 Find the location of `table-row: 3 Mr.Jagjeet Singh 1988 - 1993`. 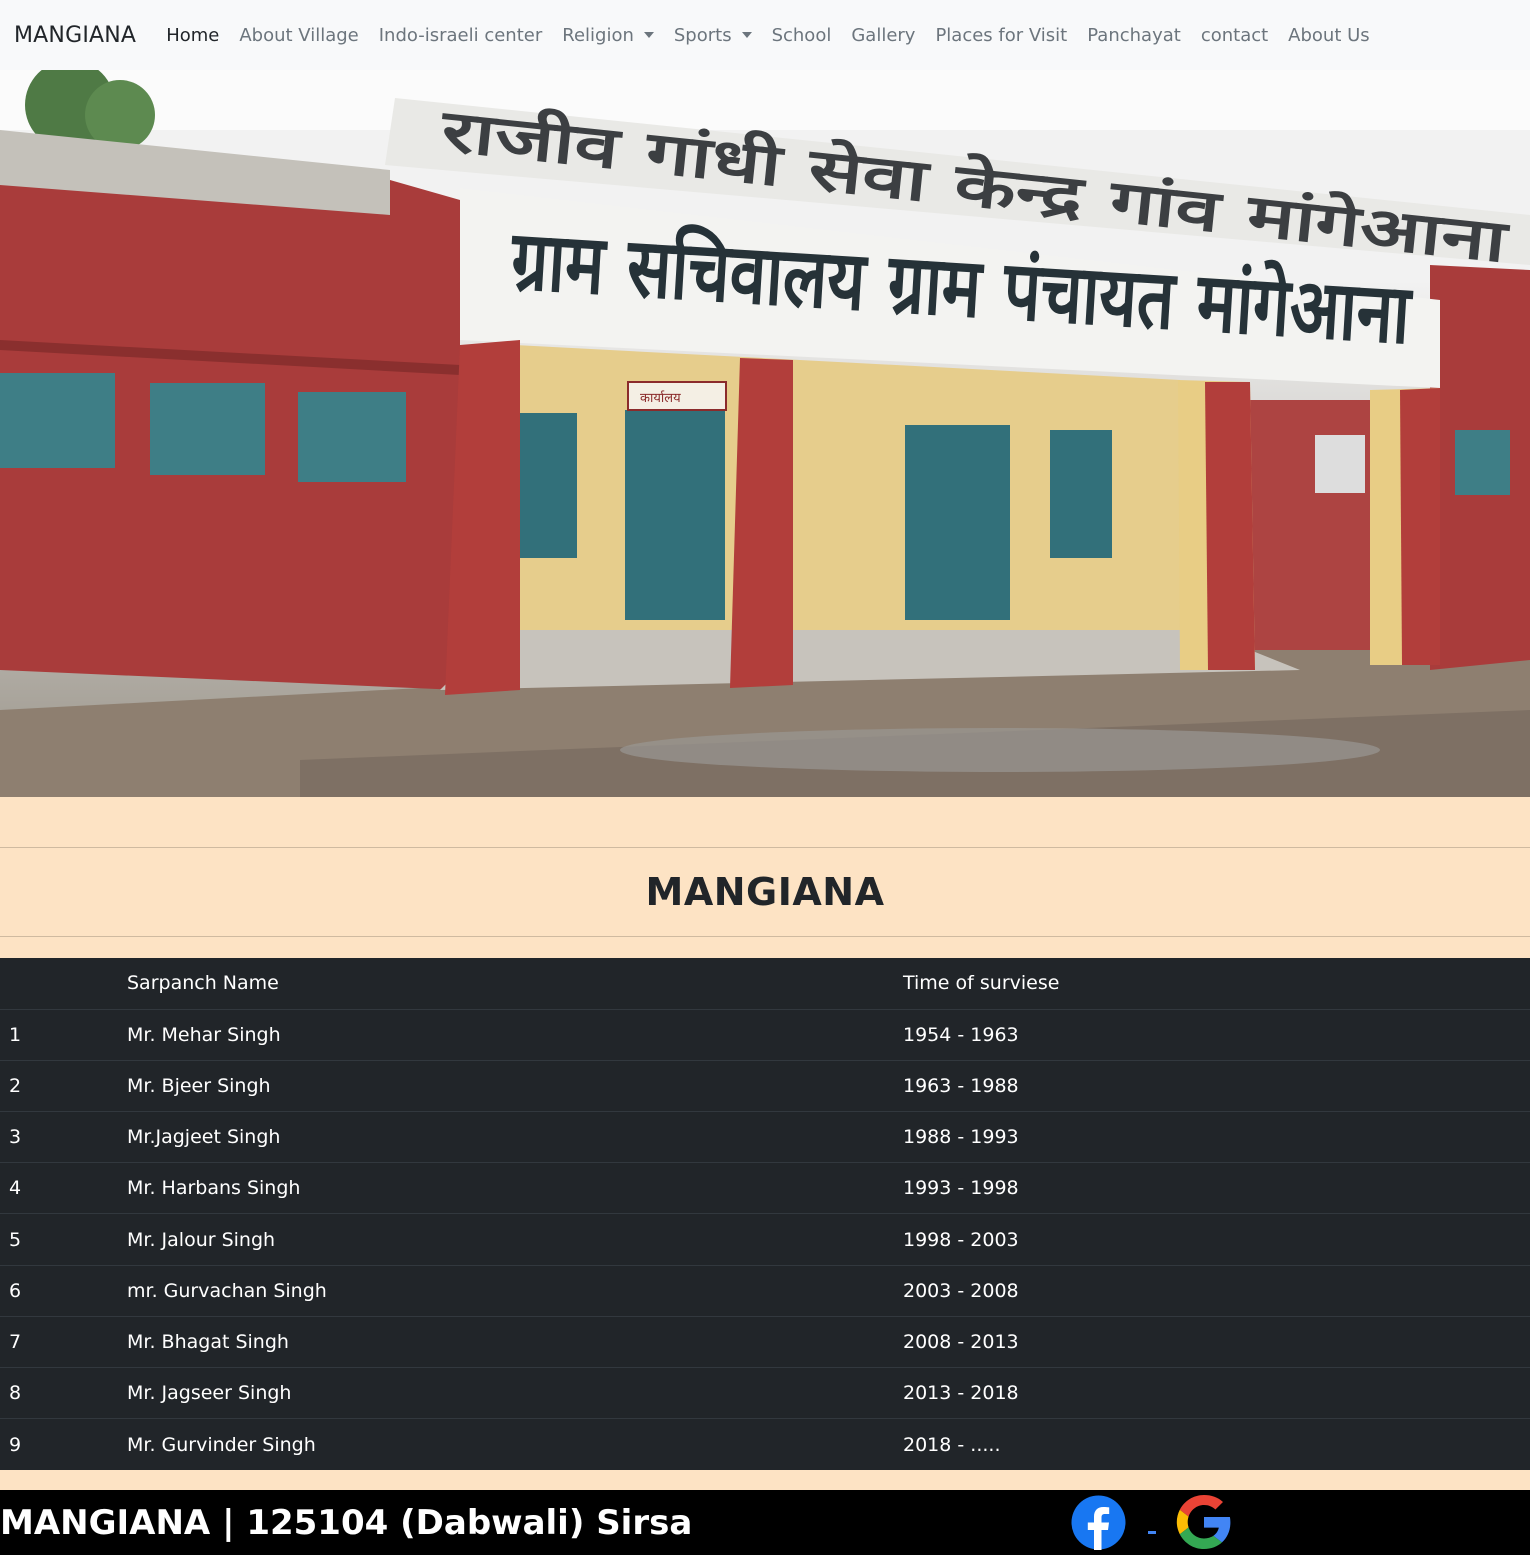

table-row: 3 Mr.Jagjeet Singh 1988 - 1993 is located at coordinates (765, 1137).